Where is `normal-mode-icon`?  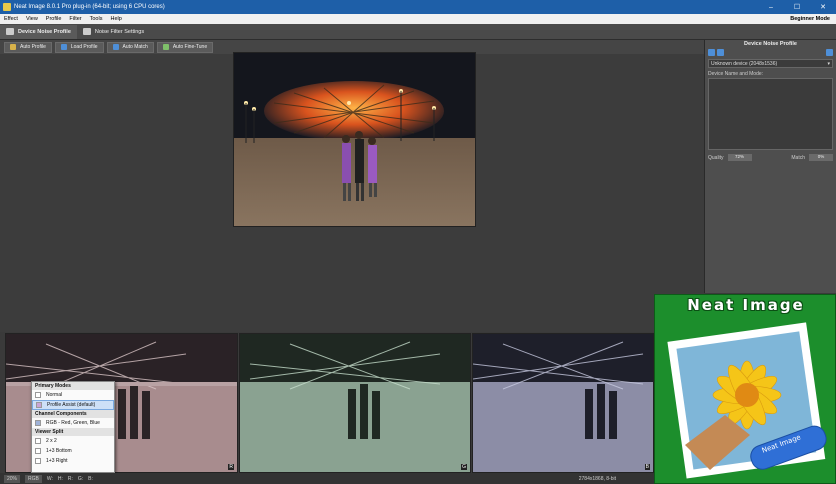 normal-mode-icon is located at coordinates (38, 395).